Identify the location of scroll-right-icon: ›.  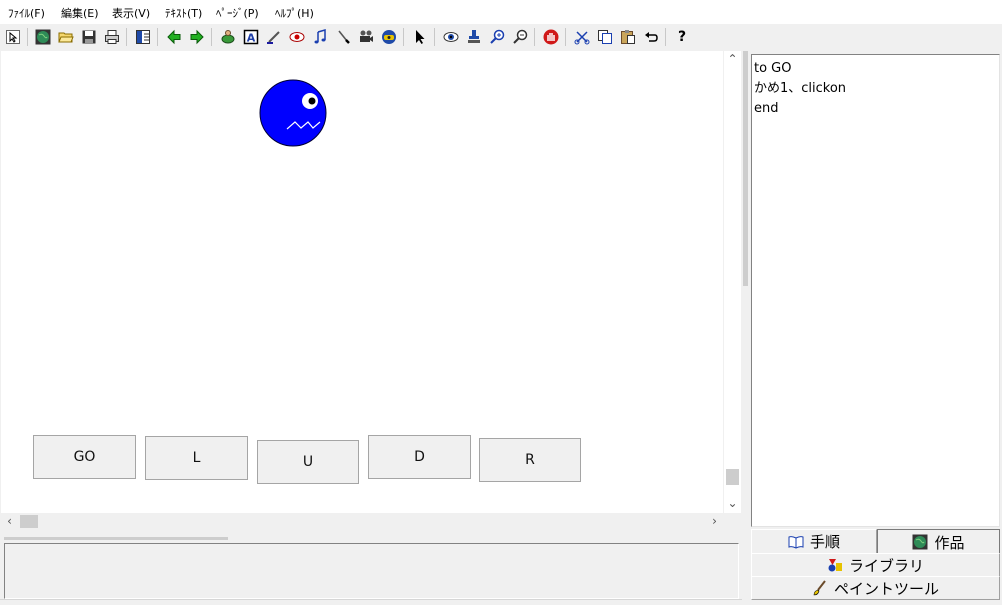
(714, 521).